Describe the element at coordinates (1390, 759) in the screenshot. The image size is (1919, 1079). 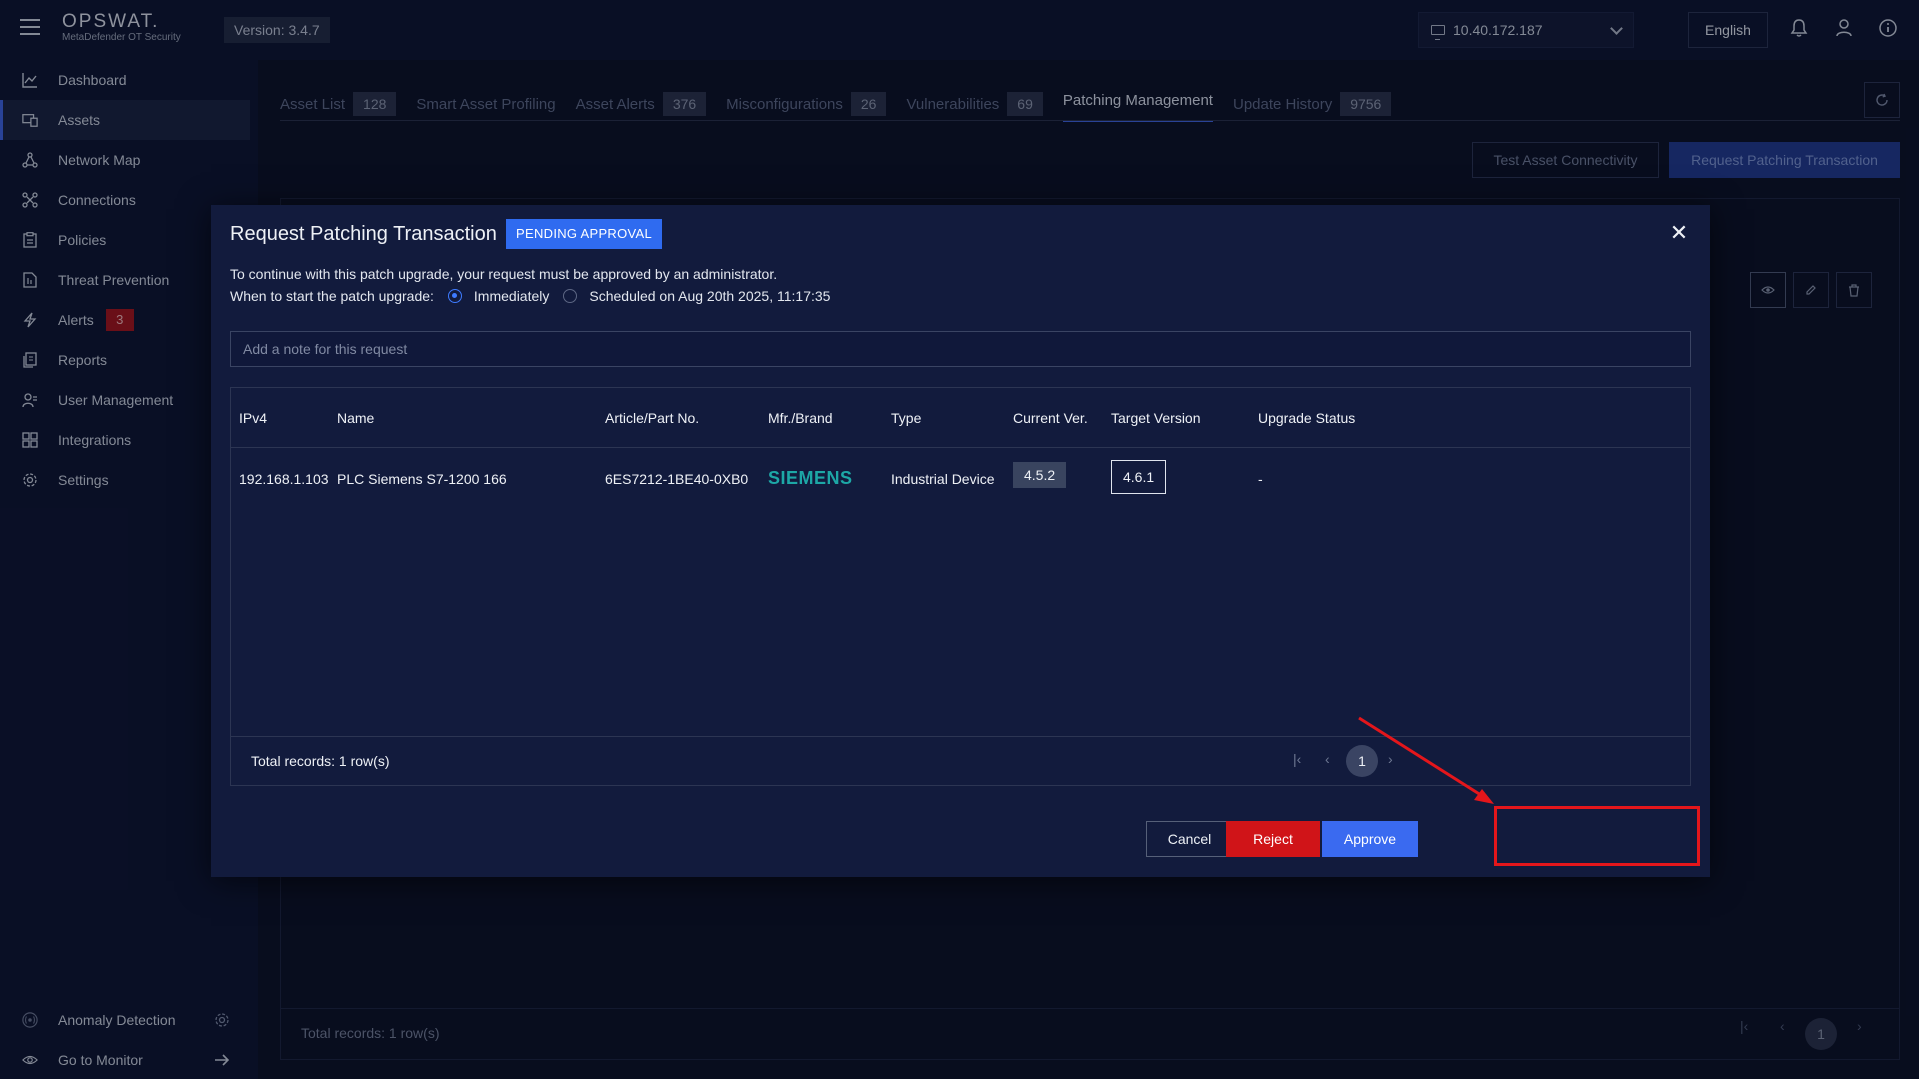
I see `next-page-icon: ›` at that location.